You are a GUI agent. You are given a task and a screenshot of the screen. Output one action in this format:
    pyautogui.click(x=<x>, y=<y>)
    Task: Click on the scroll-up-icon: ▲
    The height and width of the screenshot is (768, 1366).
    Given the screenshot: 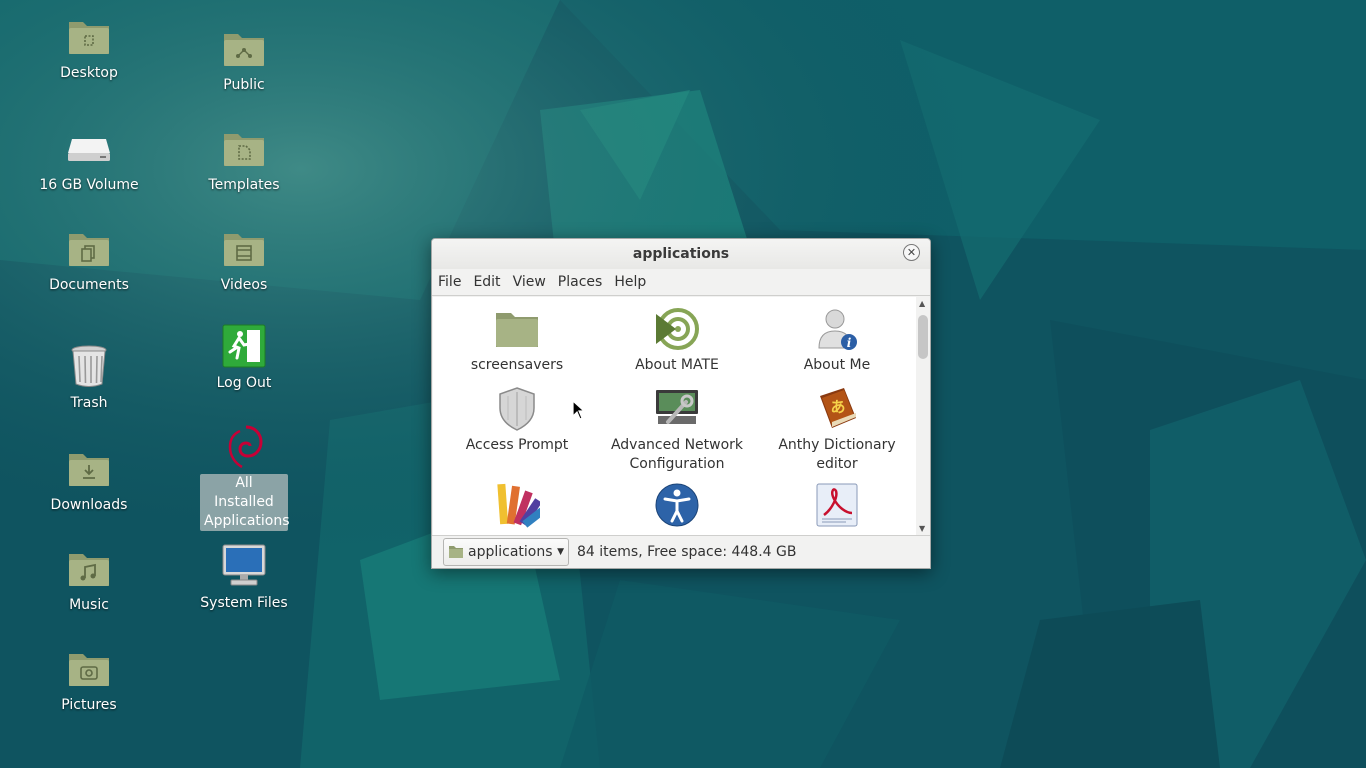 What is the action you would take?
    pyautogui.click(x=922, y=303)
    